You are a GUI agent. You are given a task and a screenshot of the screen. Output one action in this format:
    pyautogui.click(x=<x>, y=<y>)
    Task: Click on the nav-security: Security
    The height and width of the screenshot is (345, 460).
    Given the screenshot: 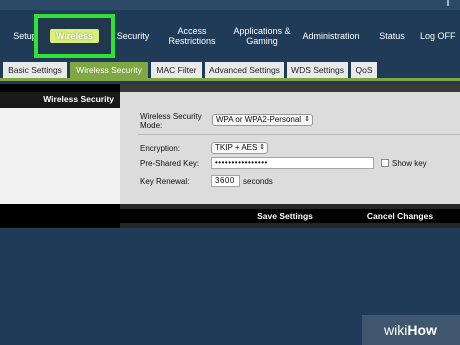 What is the action you would take?
    pyautogui.click(x=133, y=36)
    